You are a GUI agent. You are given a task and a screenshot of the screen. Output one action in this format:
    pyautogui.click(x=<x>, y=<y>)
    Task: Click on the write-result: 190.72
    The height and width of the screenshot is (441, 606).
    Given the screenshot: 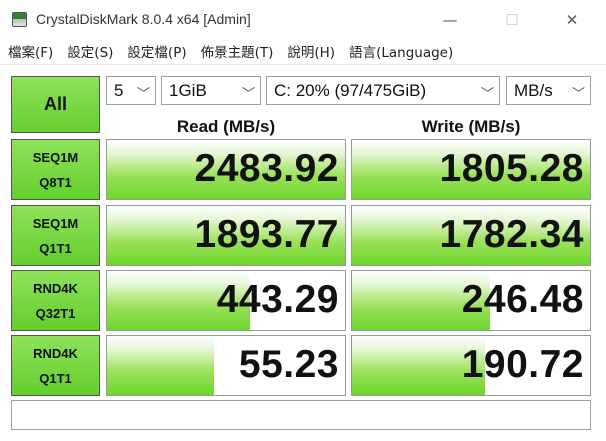 What is the action you would take?
    pyautogui.click(x=471, y=365)
    